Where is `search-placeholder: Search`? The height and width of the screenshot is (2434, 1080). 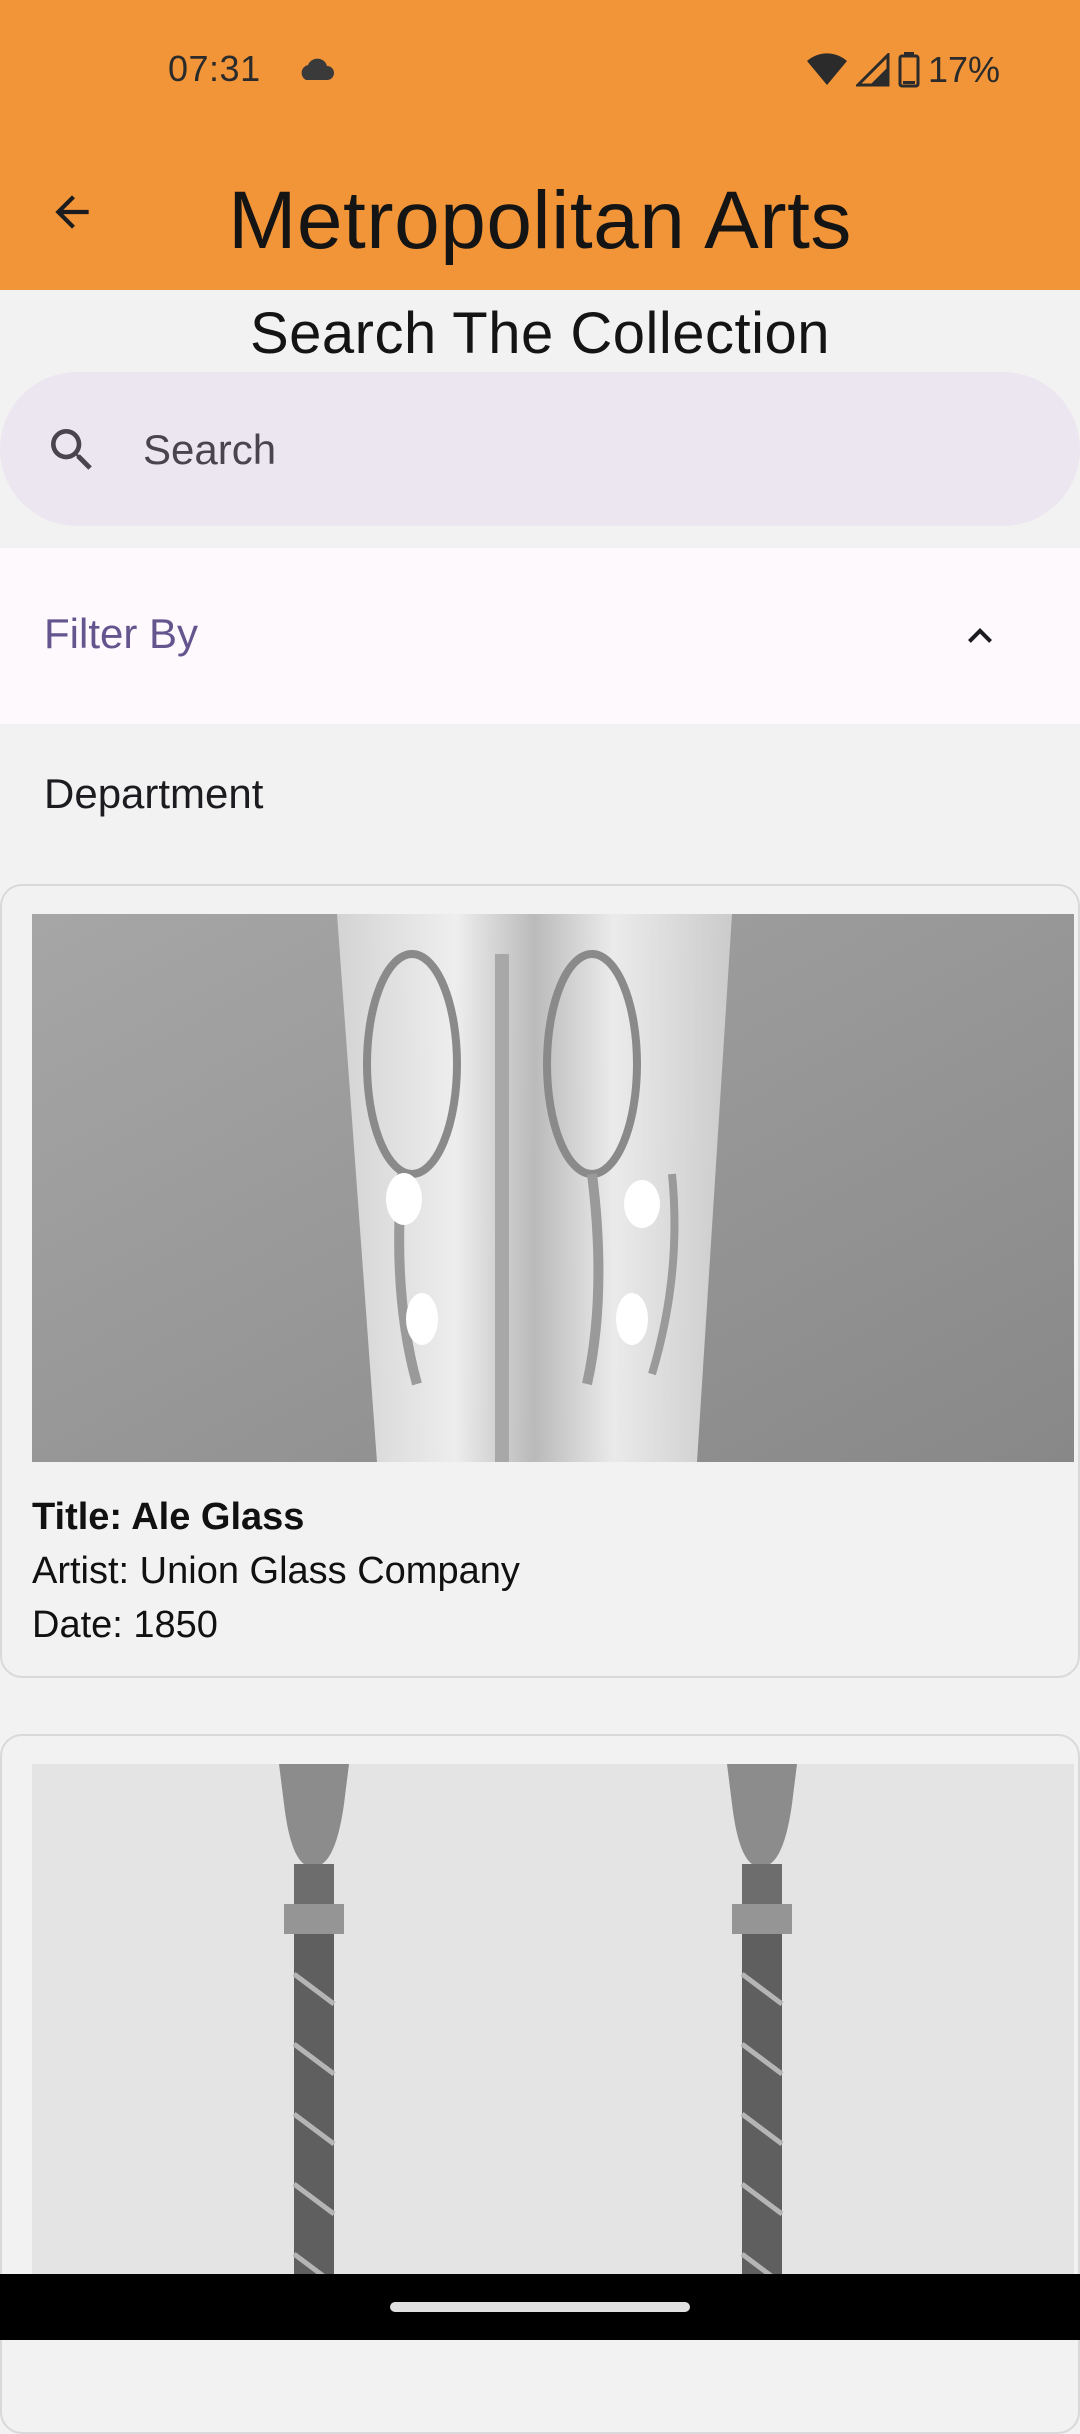
search-placeholder: Search is located at coordinates (210, 449).